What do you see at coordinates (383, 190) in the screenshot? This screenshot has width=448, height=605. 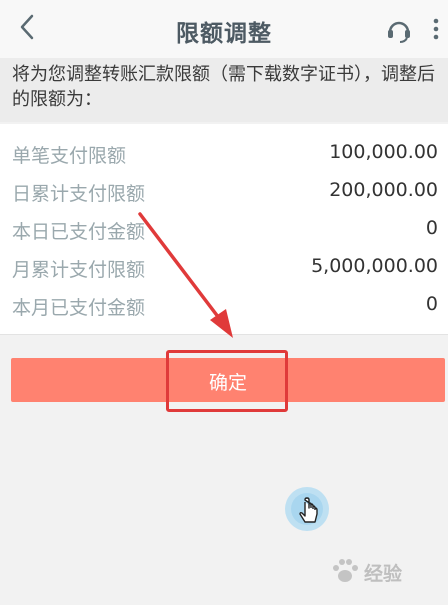 I see `limit-value: 200,000.00` at bounding box center [383, 190].